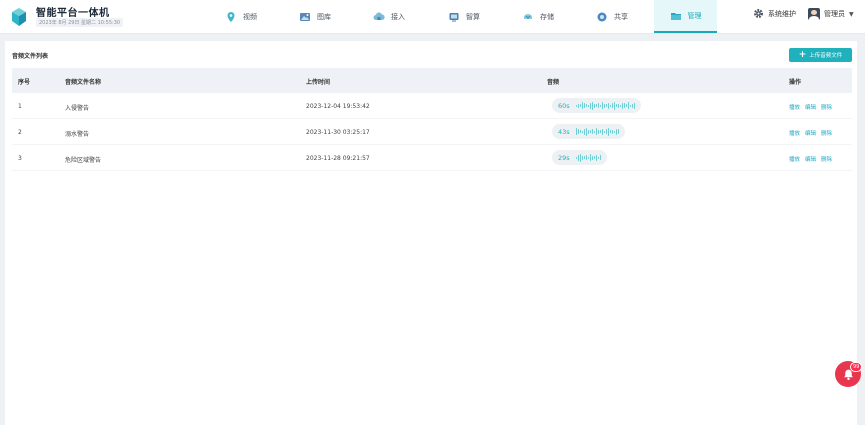 This screenshot has height=425, width=865. What do you see at coordinates (432, 132) in the screenshot?
I see `table-row: 2 溺水警告 2023-11-30 03:25:17 43s 播放 编辑 删除` at bounding box center [432, 132].